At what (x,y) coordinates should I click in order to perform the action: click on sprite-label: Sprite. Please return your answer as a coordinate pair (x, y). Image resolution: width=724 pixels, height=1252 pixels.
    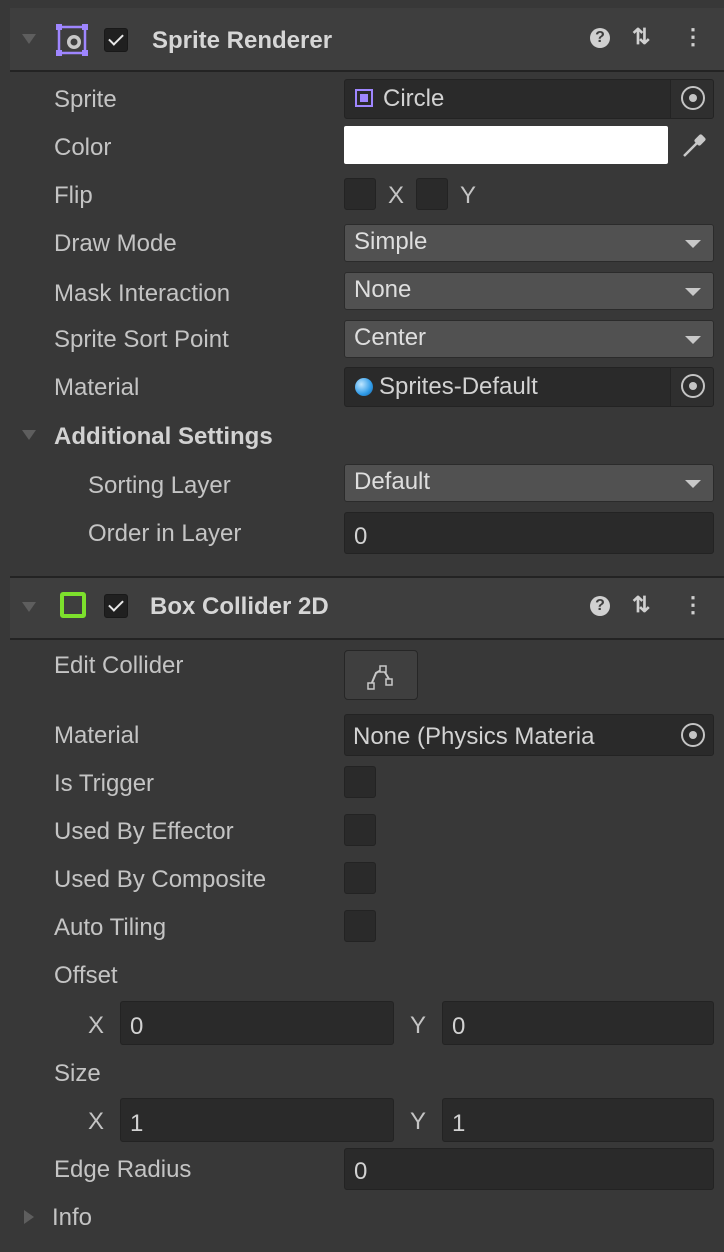
    Looking at the image, I should click on (85, 99).